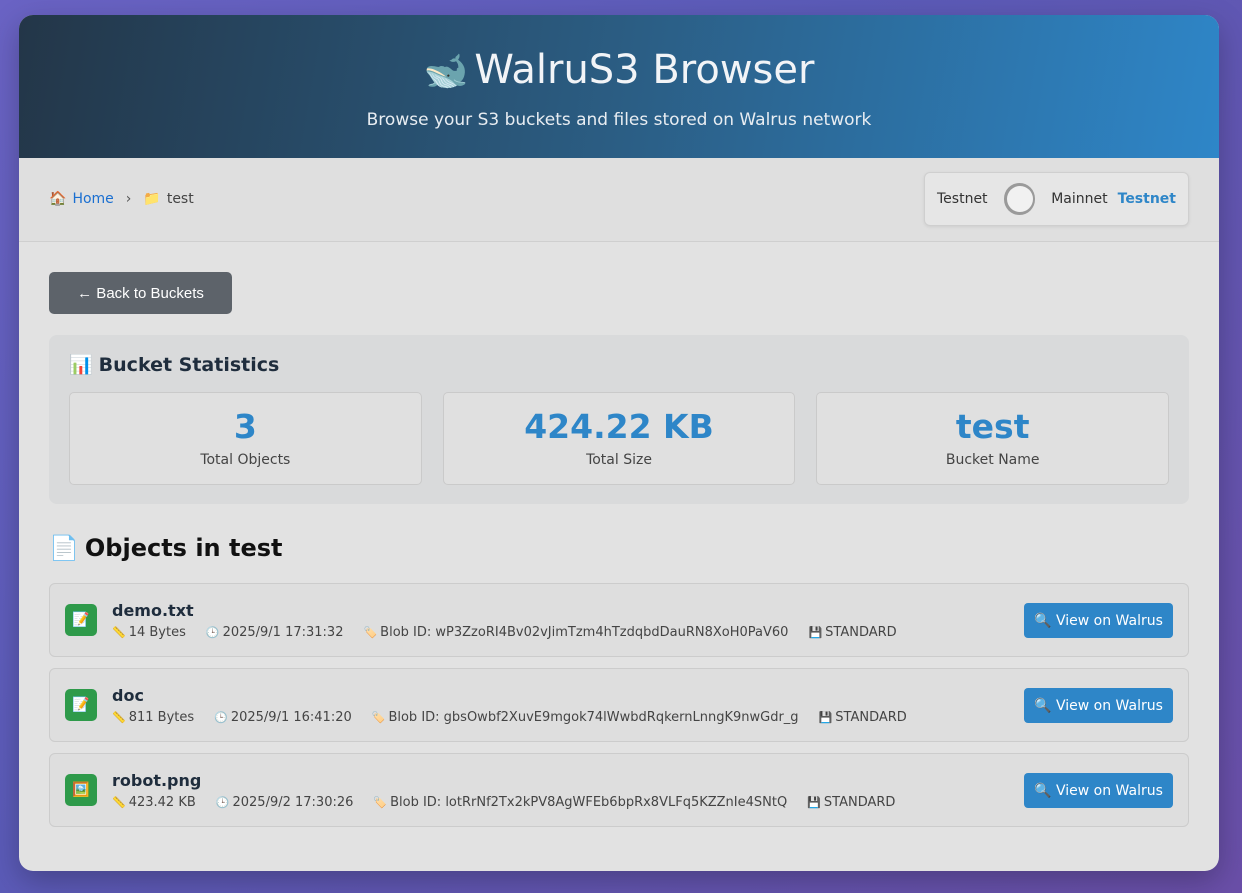 Image resolution: width=1242 pixels, height=893 pixels. I want to click on stat-total-size: 424.22 KB Total Size, so click(619, 438).